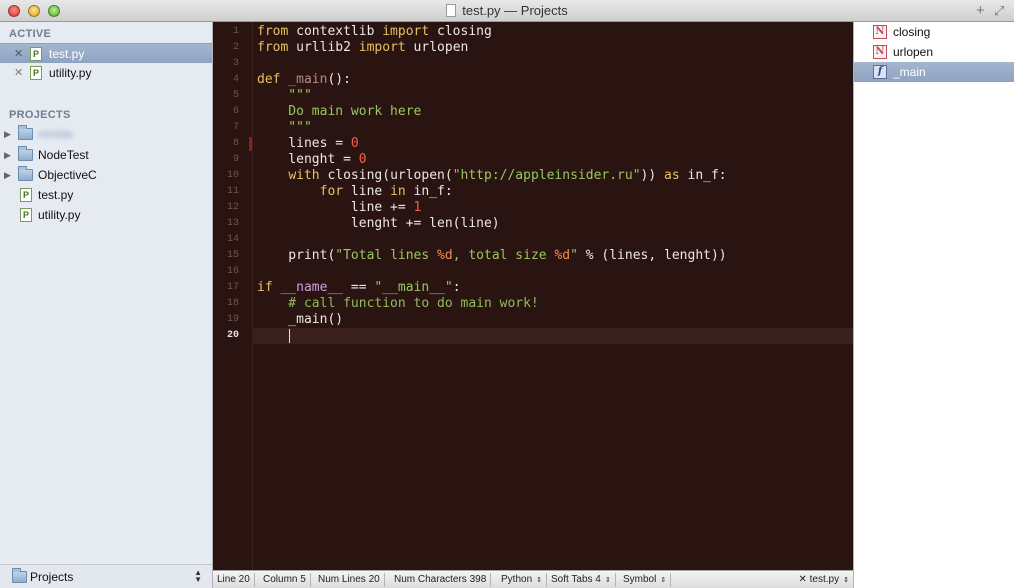 The image size is (1014, 588). What do you see at coordinates (823, 580) in the screenshot?
I see `file-selector: ✕ test.py ⇕` at bounding box center [823, 580].